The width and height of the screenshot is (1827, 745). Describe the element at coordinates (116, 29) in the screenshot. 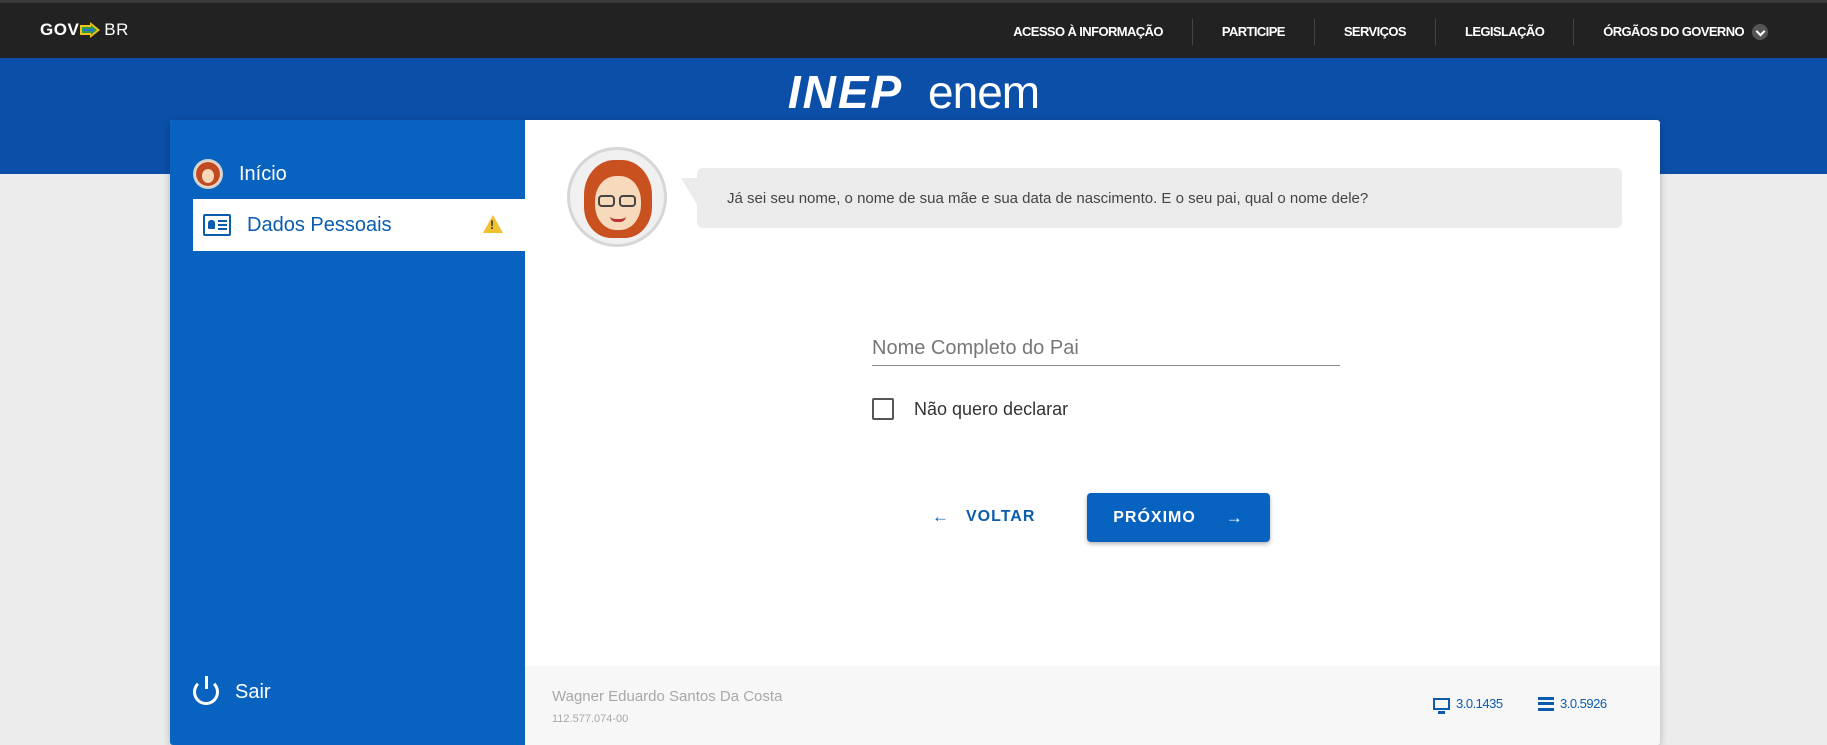

I see `gov-logo-br: BR` at that location.